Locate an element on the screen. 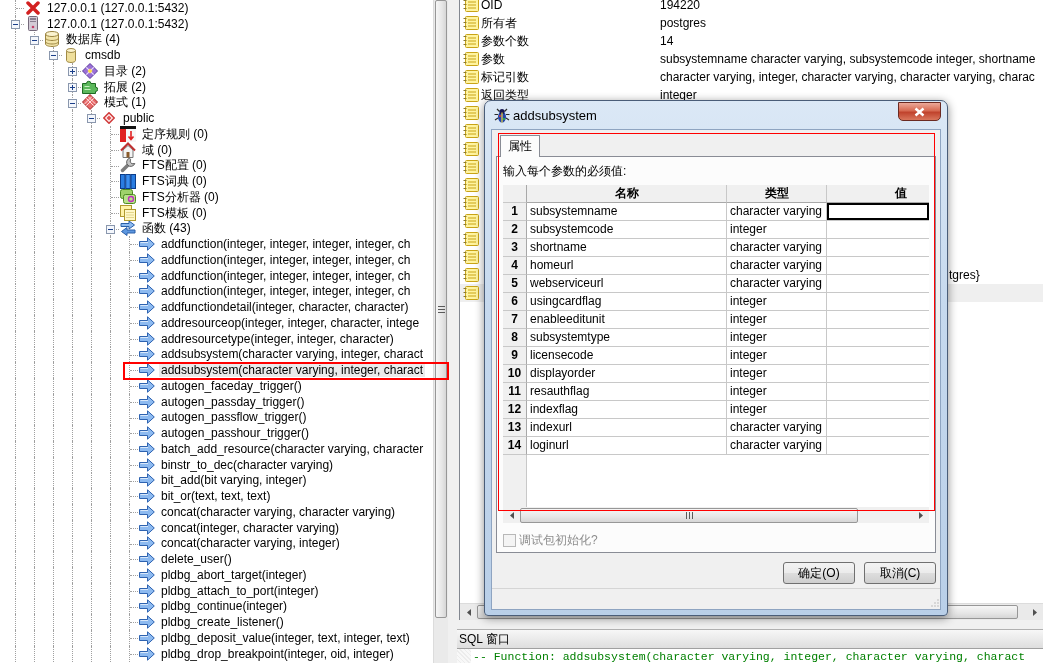 The image size is (1043, 663). pane-title: SQL 窗口 is located at coordinates (750, 639).